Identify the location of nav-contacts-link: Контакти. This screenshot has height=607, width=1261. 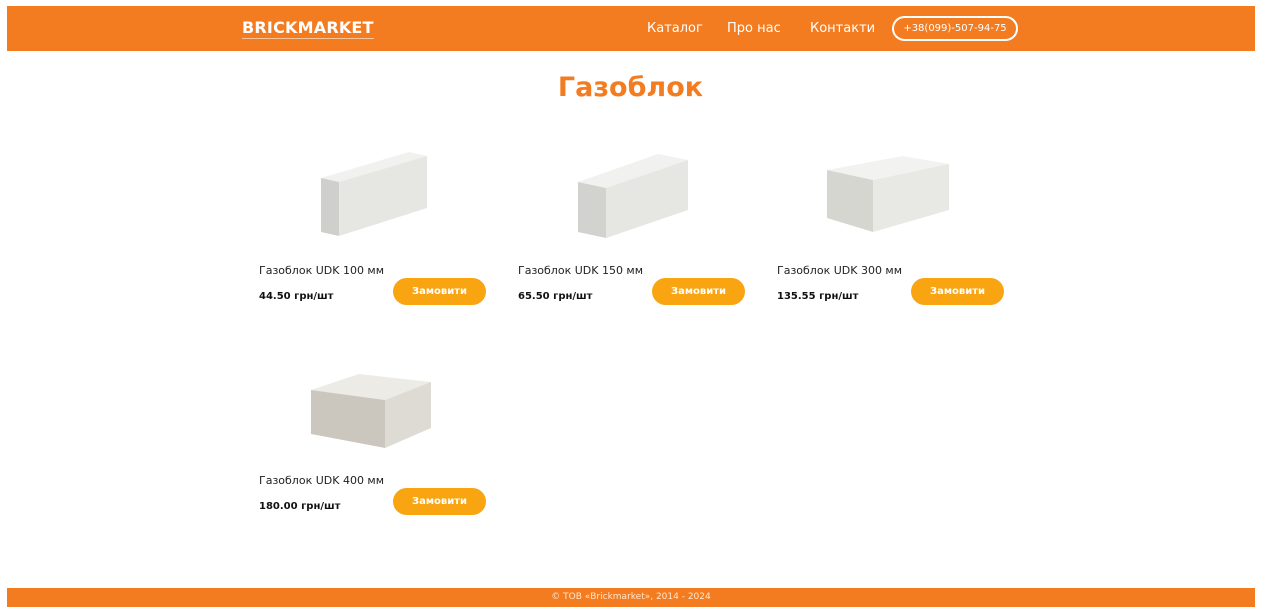
(842, 28).